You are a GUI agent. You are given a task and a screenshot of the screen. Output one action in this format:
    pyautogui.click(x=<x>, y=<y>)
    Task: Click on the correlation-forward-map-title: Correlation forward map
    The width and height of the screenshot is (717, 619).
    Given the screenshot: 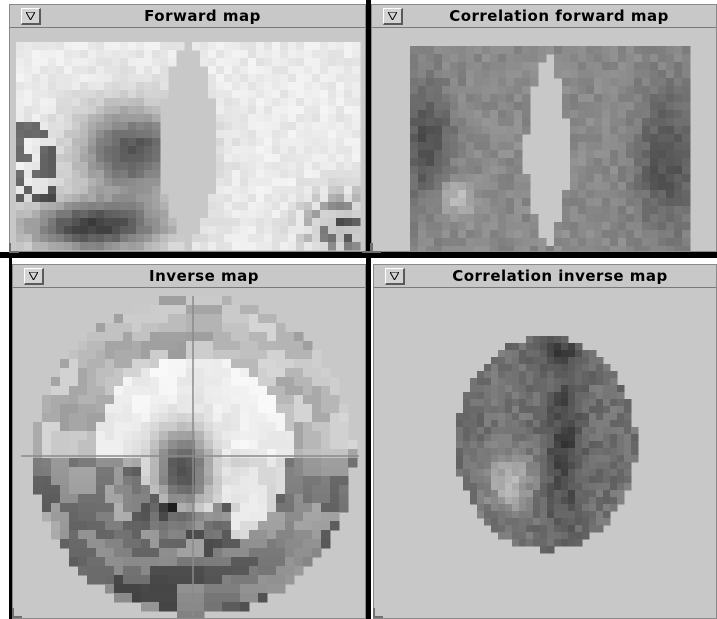 What is the action you would take?
    pyautogui.click(x=559, y=16)
    